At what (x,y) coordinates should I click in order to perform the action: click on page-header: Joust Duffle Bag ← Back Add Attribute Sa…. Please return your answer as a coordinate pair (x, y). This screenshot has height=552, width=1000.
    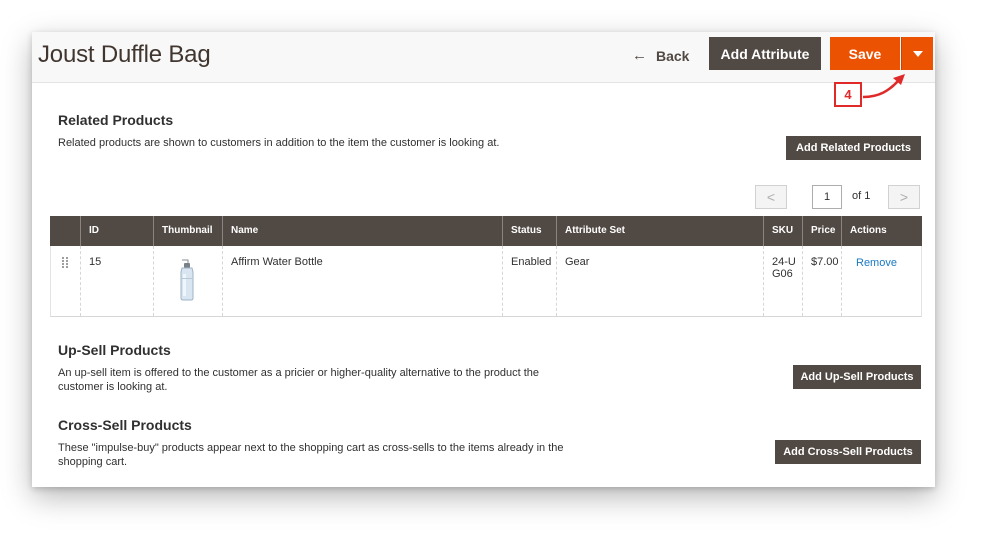
    Looking at the image, I should click on (483, 57).